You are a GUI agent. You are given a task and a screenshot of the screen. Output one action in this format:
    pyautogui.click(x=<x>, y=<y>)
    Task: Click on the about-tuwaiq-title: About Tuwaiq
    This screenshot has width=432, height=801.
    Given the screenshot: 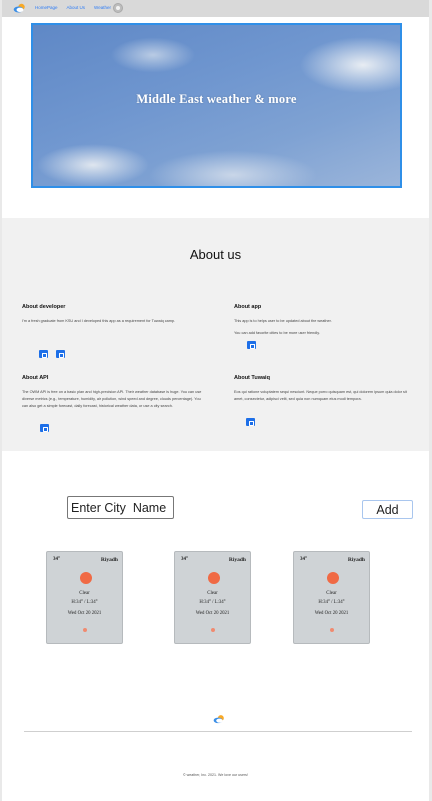 What is the action you would take?
    pyautogui.click(x=252, y=378)
    